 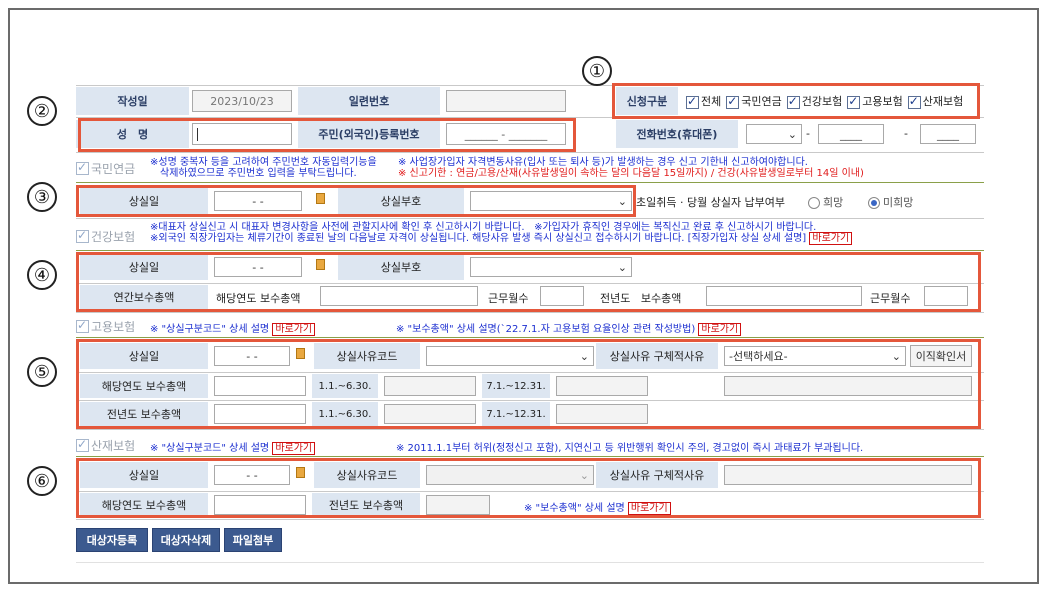 What do you see at coordinates (711, 202) in the screenshot?
I see `pension-payment-label: 초일취득 · 당월 상실자 납부여부` at bounding box center [711, 202].